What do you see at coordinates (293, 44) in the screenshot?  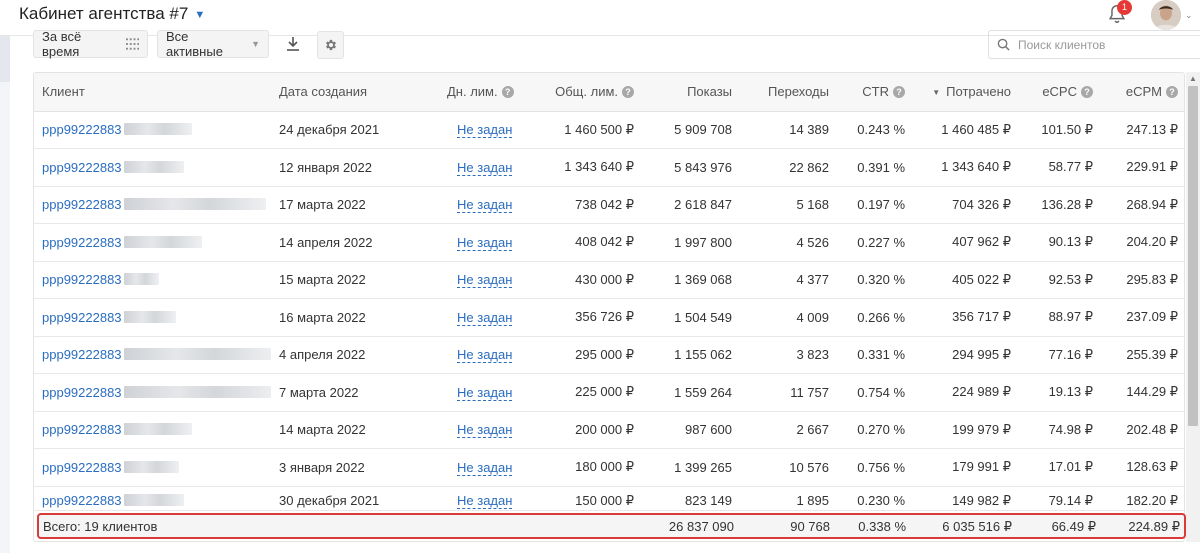 I see `download-button` at bounding box center [293, 44].